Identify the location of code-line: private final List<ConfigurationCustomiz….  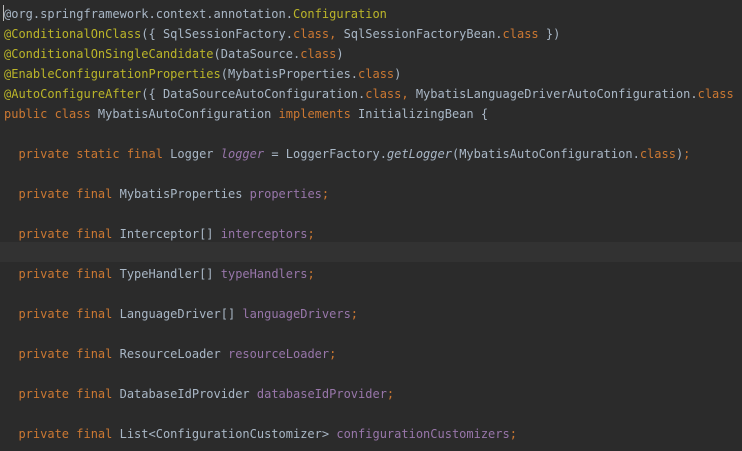
(373, 434).